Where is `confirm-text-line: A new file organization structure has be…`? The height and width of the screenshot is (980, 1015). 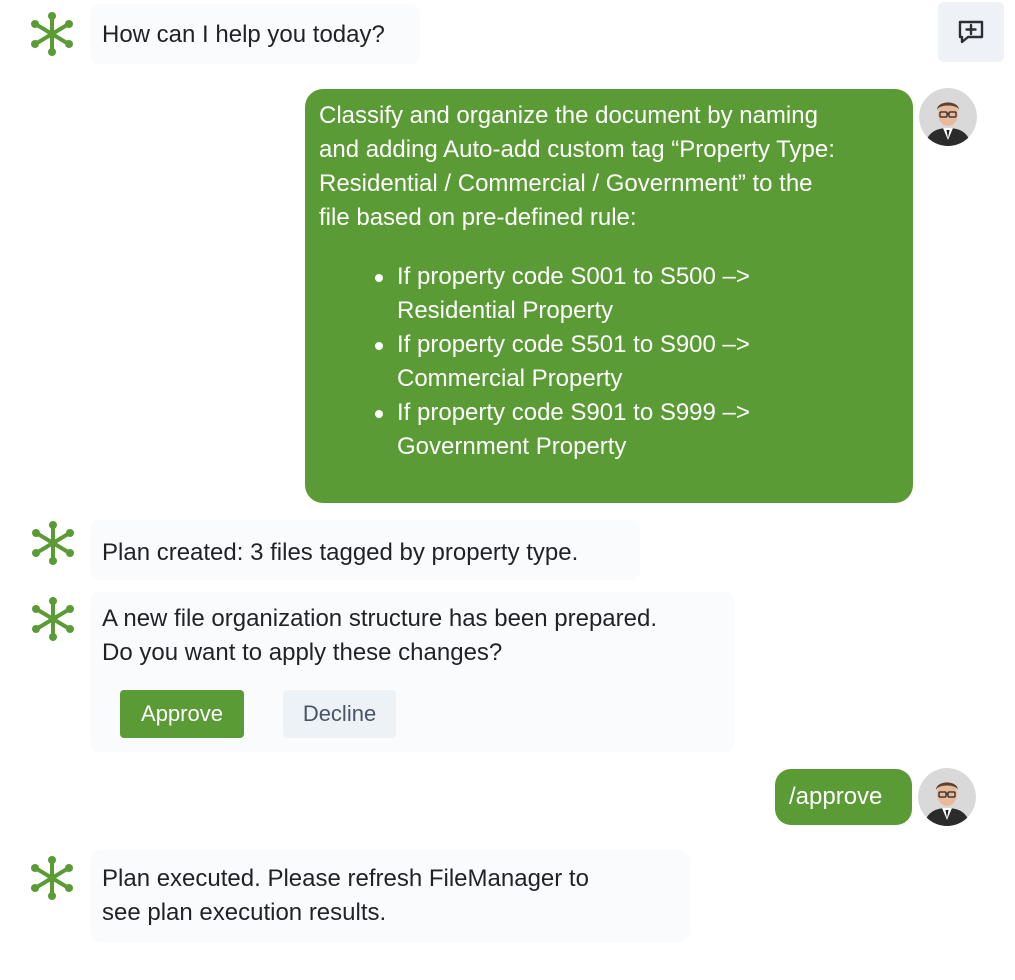 confirm-text-line: A new file organization structure has be… is located at coordinates (380, 618).